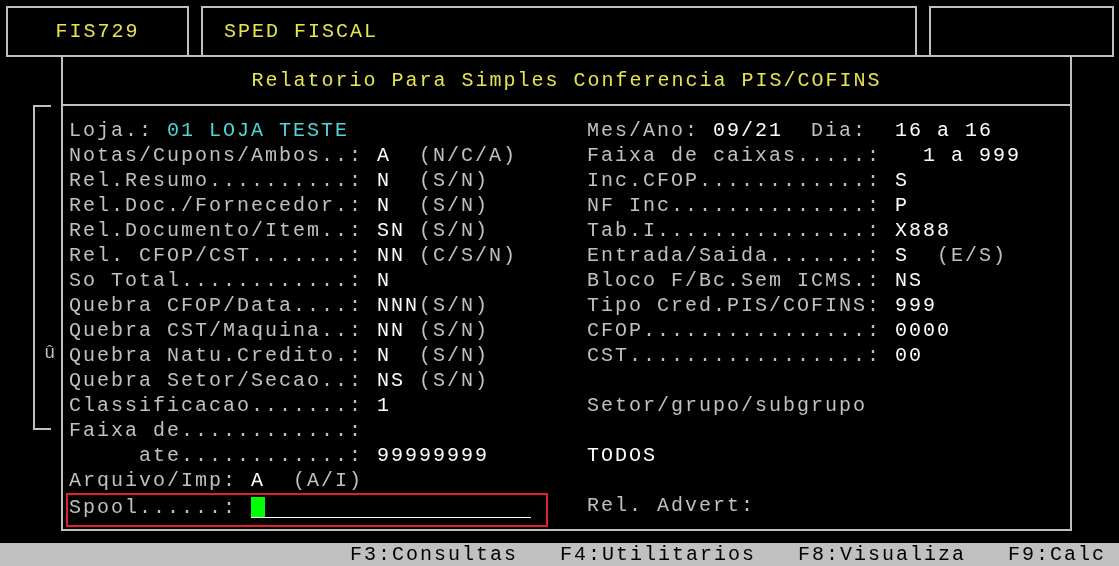 The image size is (1119, 566). What do you see at coordinates (923, 230) in the screenshot?
I see `field-value: X888` at bounding box center [923, 230].